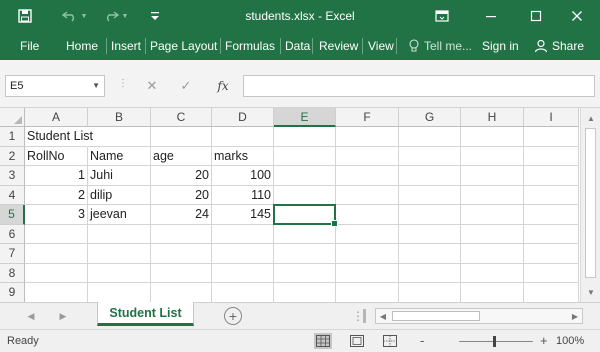 This screenshot has height=352, width=600. Describe the element at coordinates (492, 293) in the screenshot. I see `cell-h9` at that location.